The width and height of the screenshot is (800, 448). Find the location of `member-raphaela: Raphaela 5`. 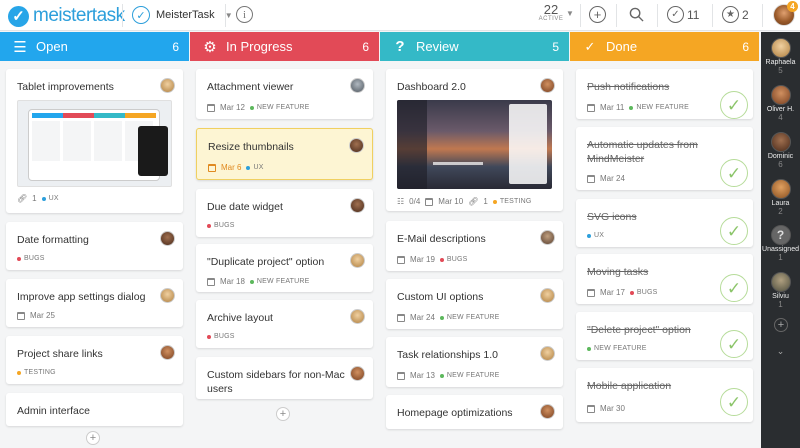

member-raphaela: Raphaela 5 is located at coordinates (780, 56).